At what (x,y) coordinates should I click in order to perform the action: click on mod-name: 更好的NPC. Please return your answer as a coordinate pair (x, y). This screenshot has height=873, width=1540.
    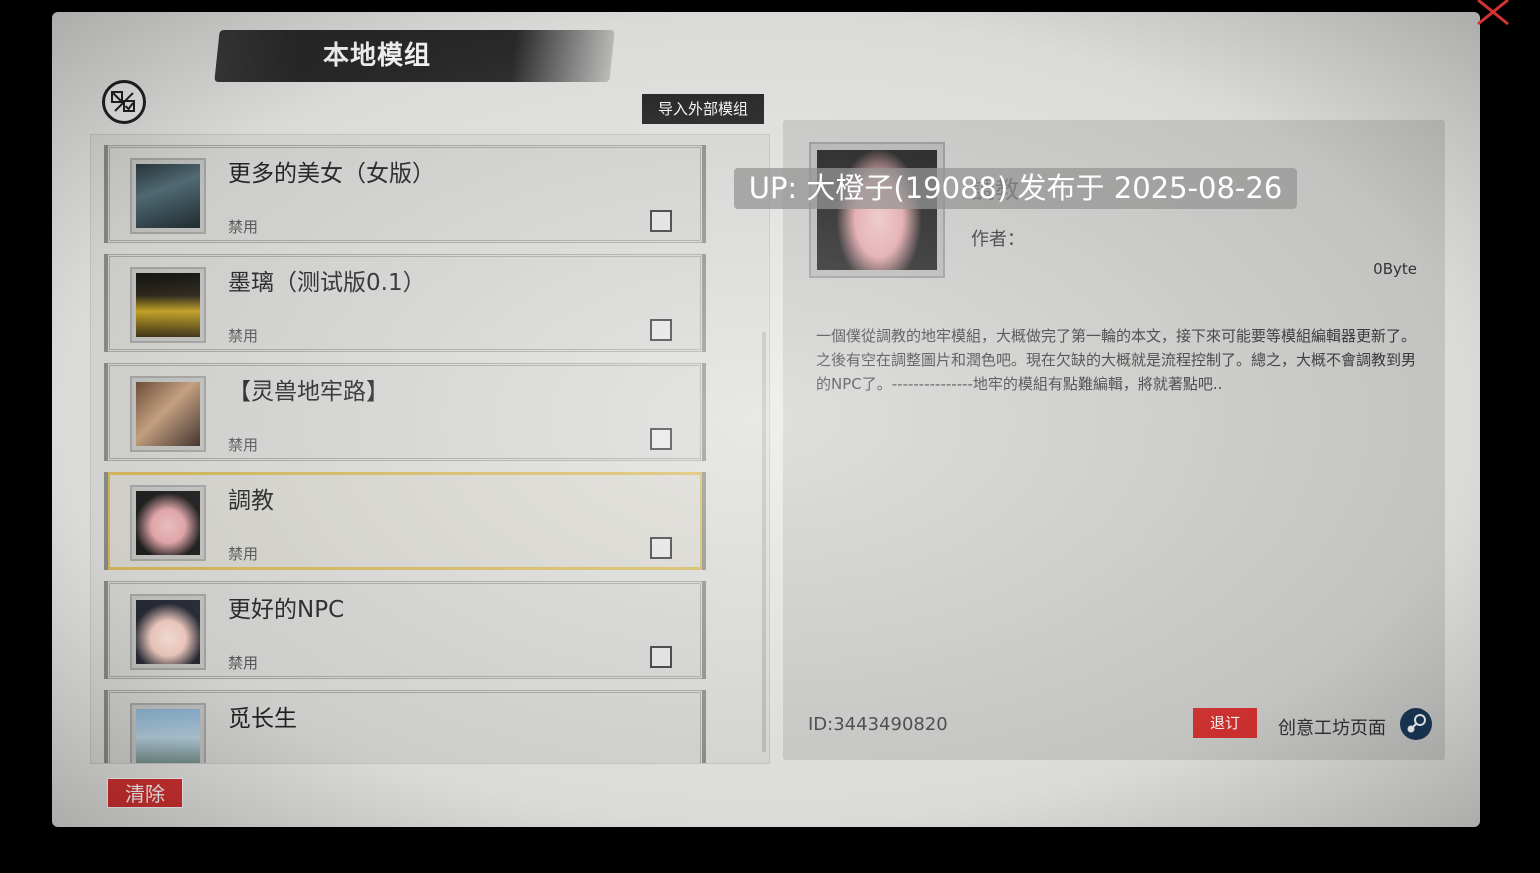
    Looking at the image, I should click on (286, 610).